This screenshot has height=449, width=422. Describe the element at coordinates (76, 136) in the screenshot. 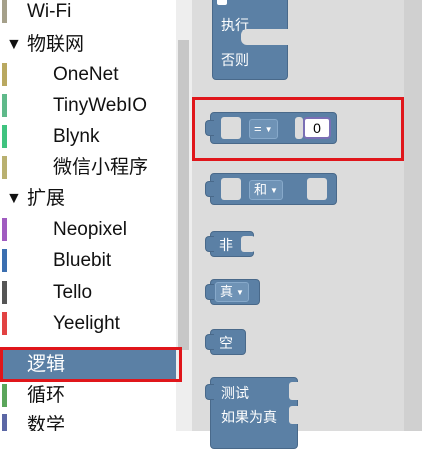

I see `category-label: Blynk` at that location.